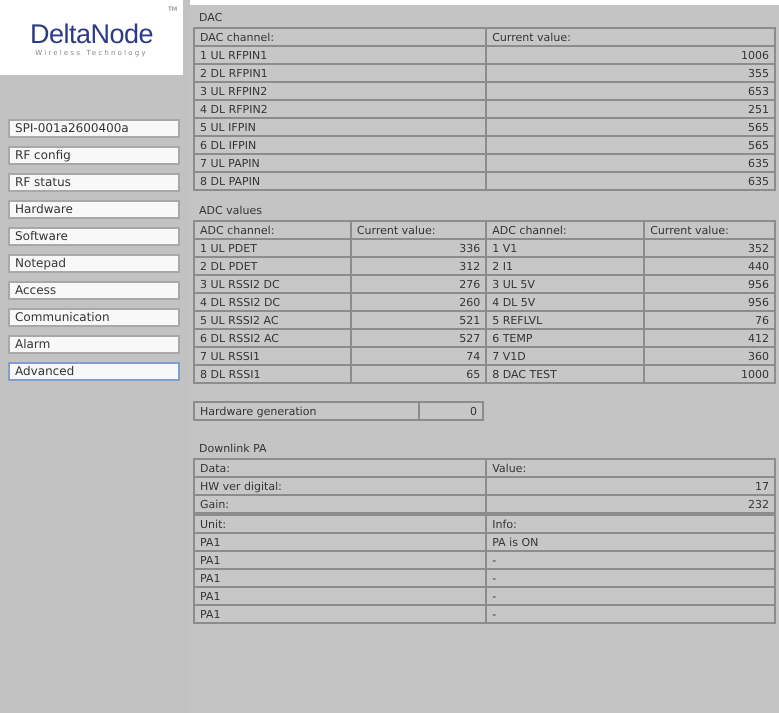  What do you see at coordinates (340, 127) in the screenshot?
I see `table-cell: 5 UL IFPIN` at bounding box center [340, 127].